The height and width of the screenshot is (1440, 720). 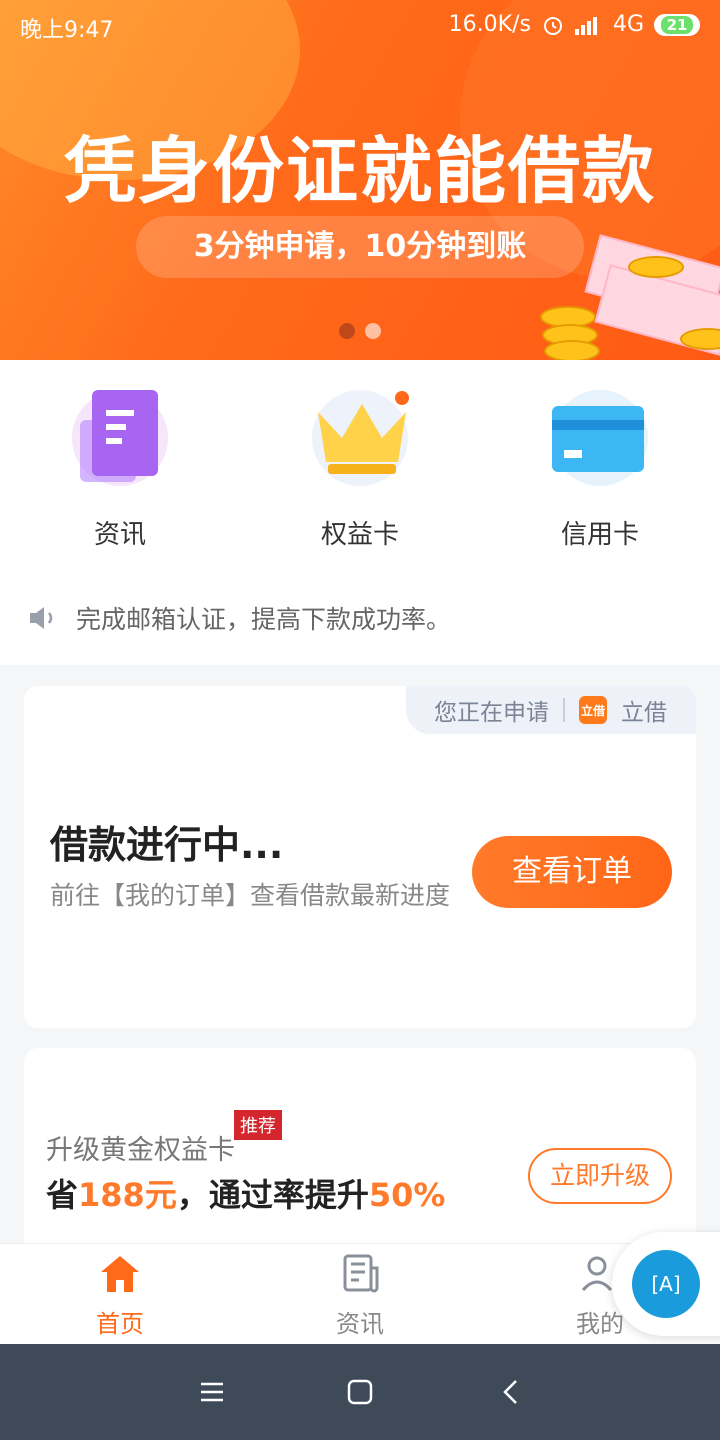 I want to click on network-type: 4G, so click(x=628, y=24).